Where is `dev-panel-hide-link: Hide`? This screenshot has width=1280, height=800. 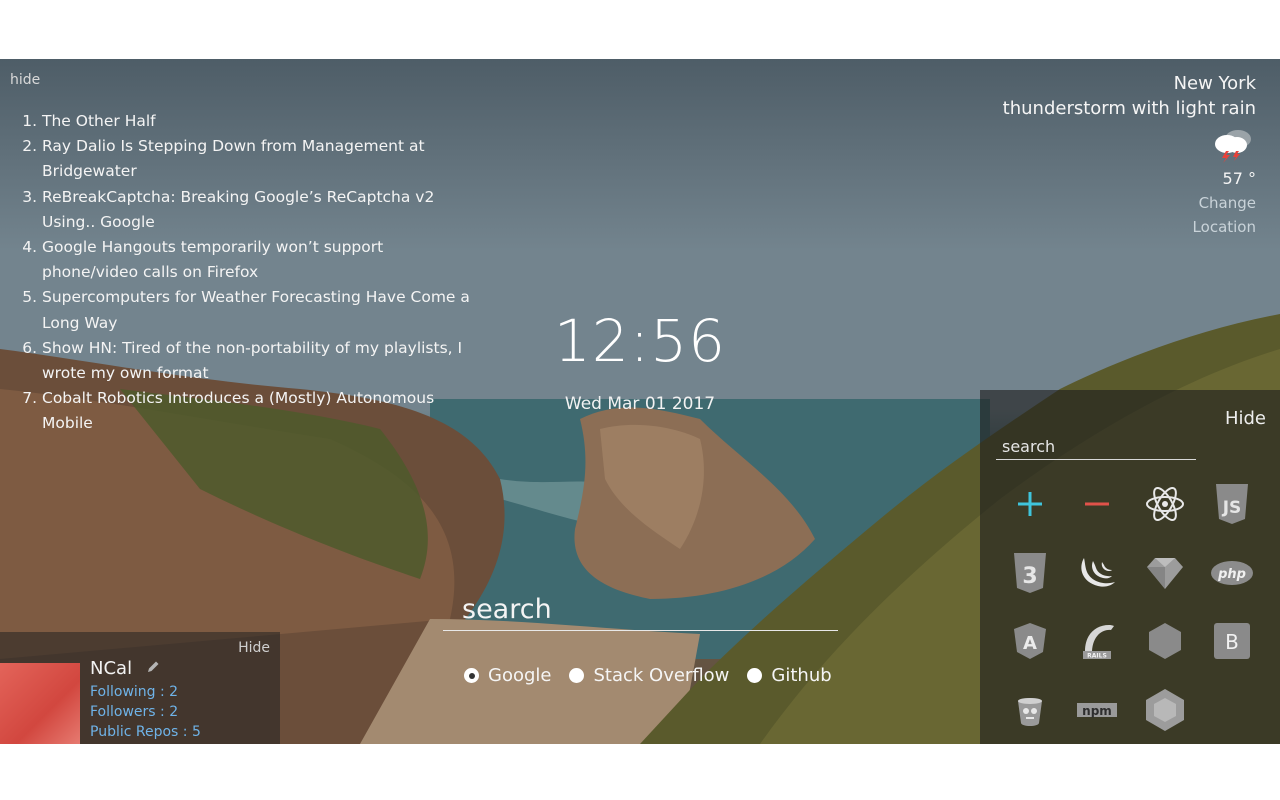
dev-panel-hide-link: Hide is located at coordinates (1245, 418).